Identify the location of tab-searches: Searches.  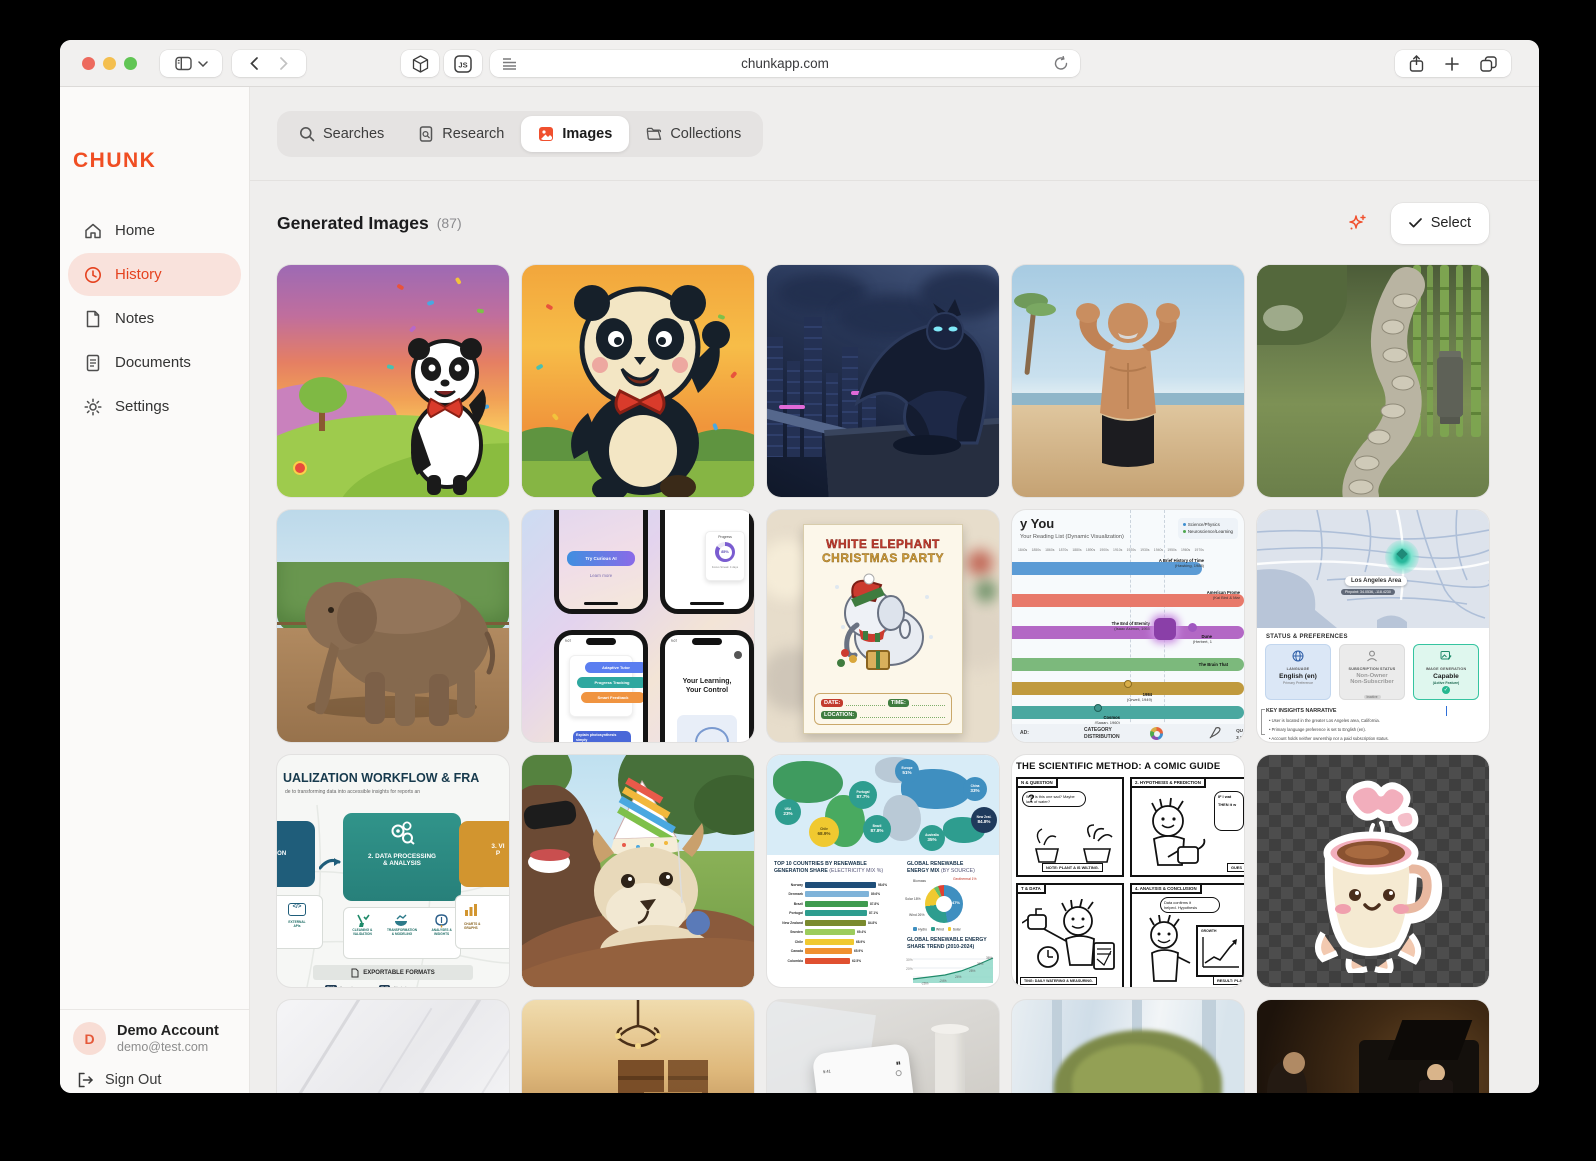
(341, 134).